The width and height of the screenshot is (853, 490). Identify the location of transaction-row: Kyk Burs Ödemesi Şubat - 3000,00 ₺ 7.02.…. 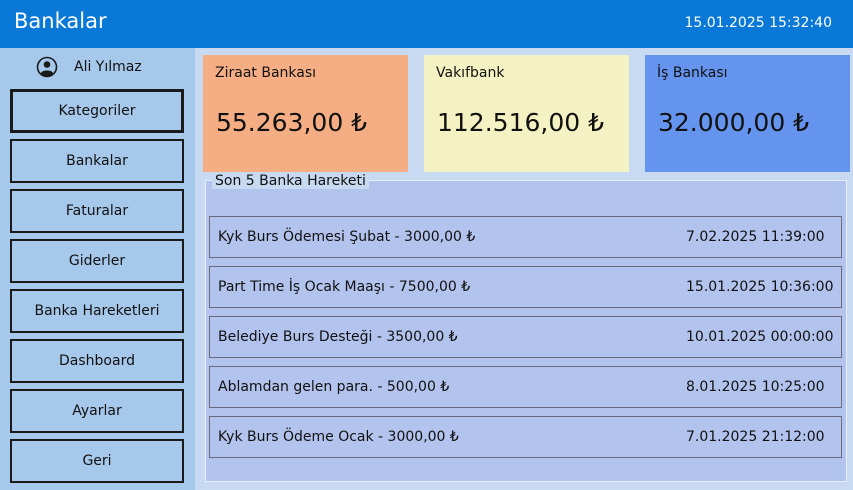
(525, 237).